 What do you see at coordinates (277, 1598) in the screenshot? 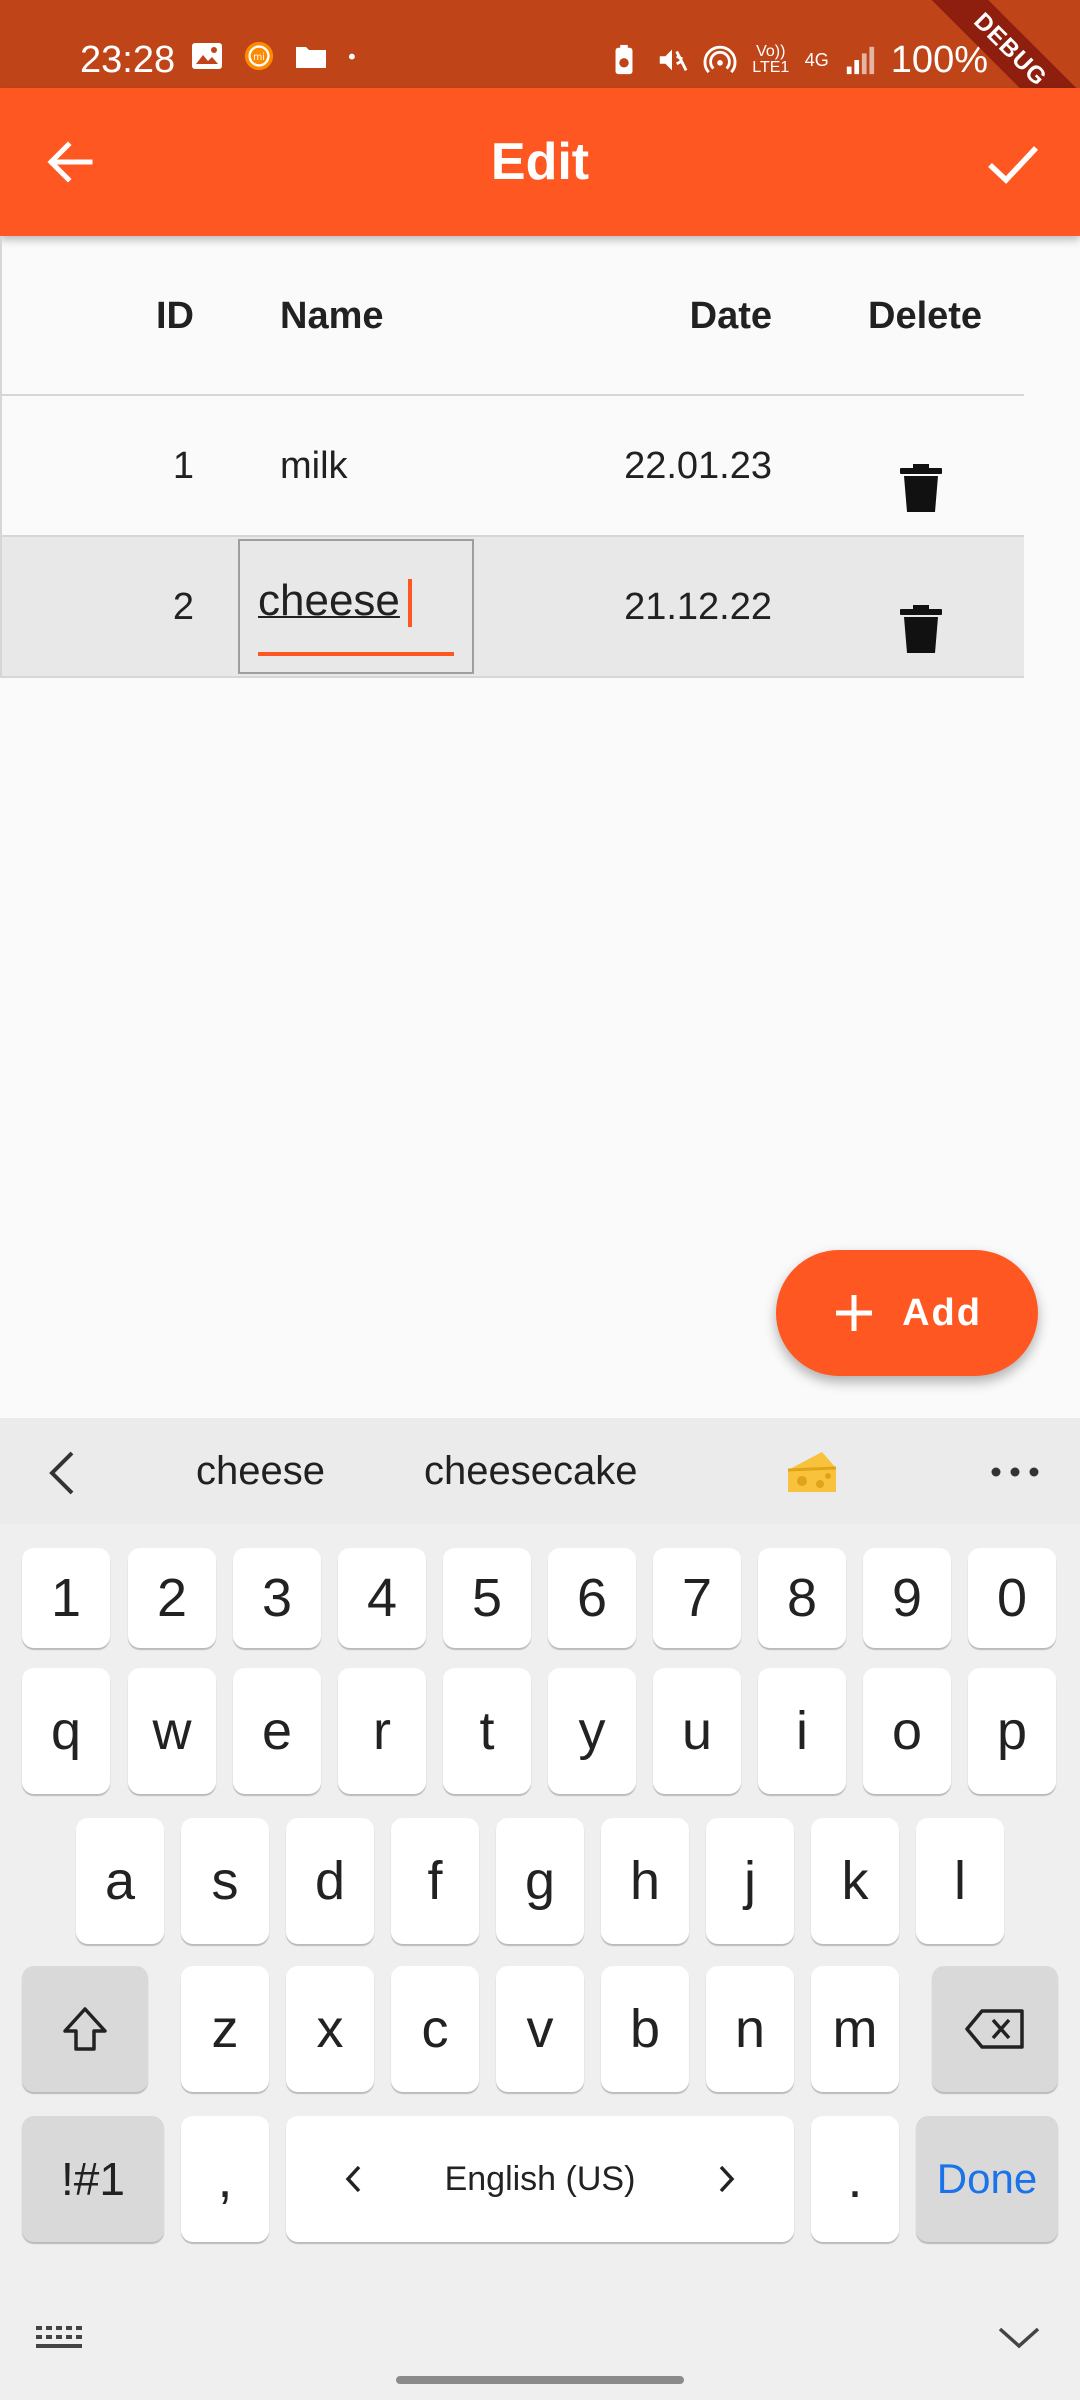
I see `key-3: 3` at bounding box center [277, 1598].